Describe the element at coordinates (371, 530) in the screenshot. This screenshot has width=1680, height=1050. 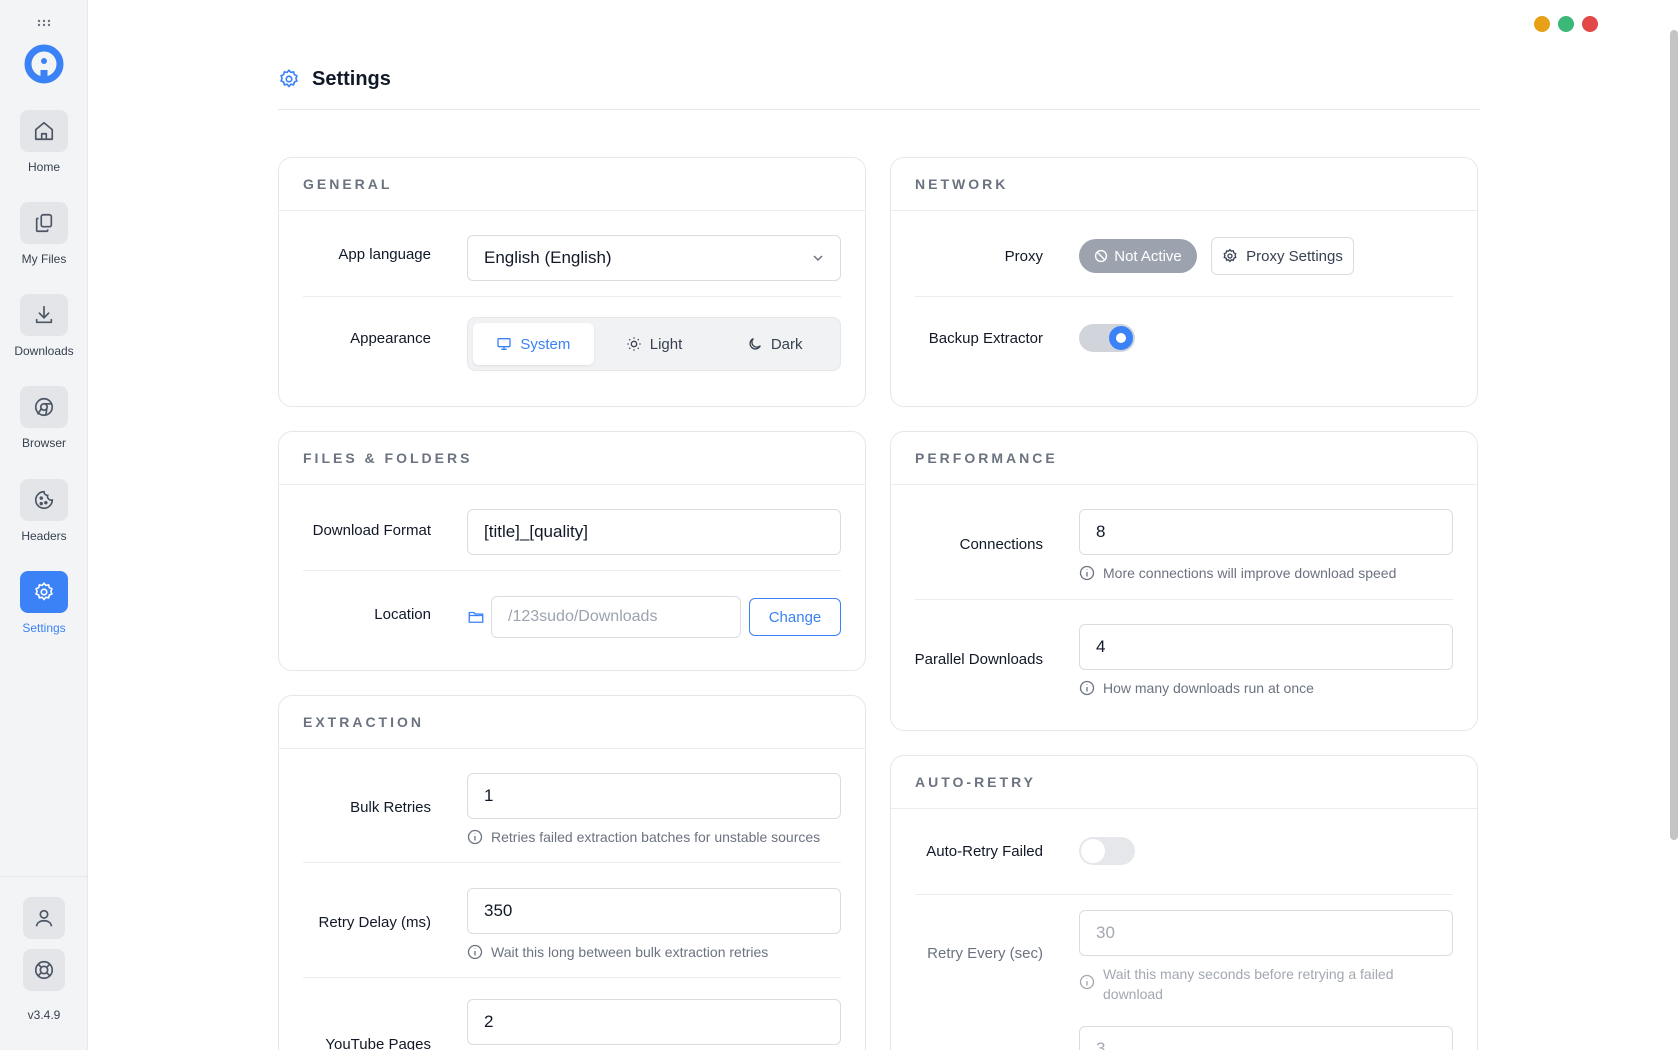
I see `download-format-label: Download Format` at that location.